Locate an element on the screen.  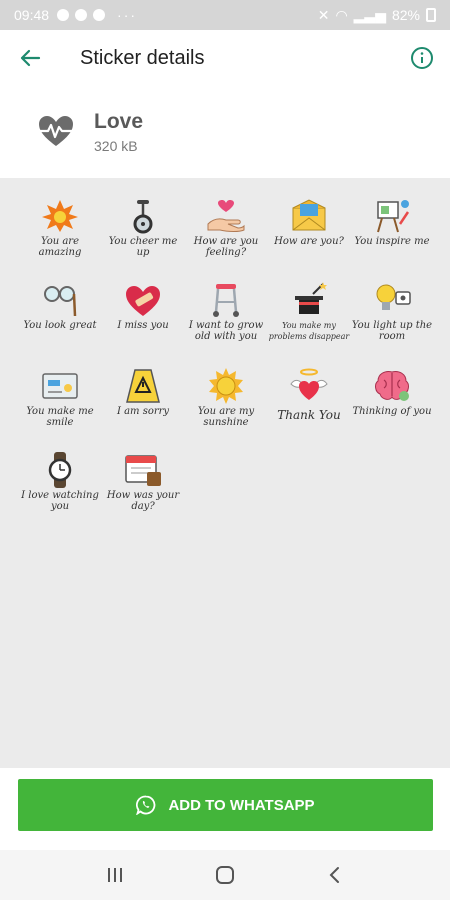
sticker-item: Thank You is located at coordinates (309, 400).